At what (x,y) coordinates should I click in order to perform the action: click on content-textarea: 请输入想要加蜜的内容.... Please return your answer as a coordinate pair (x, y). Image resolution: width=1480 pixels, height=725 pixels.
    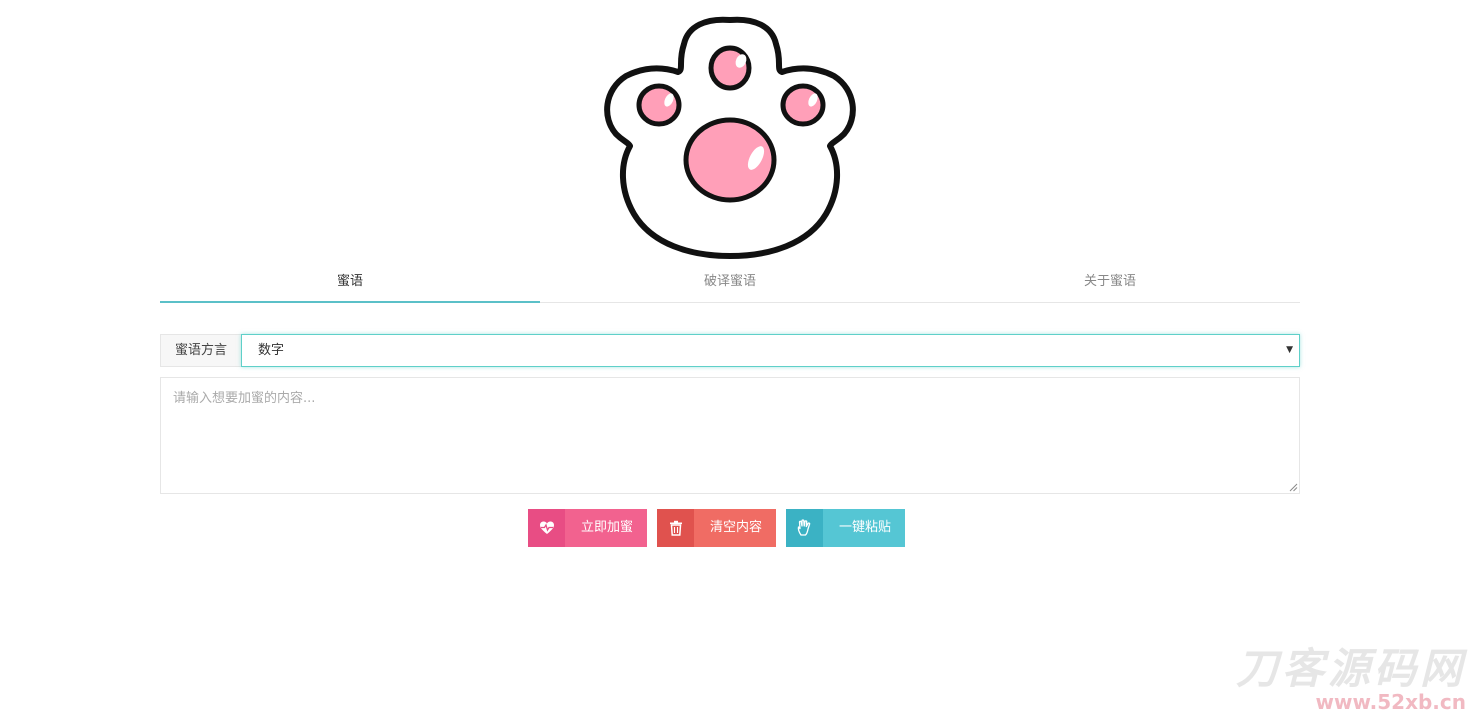
    Looking at the image, I should click on (730, 435).